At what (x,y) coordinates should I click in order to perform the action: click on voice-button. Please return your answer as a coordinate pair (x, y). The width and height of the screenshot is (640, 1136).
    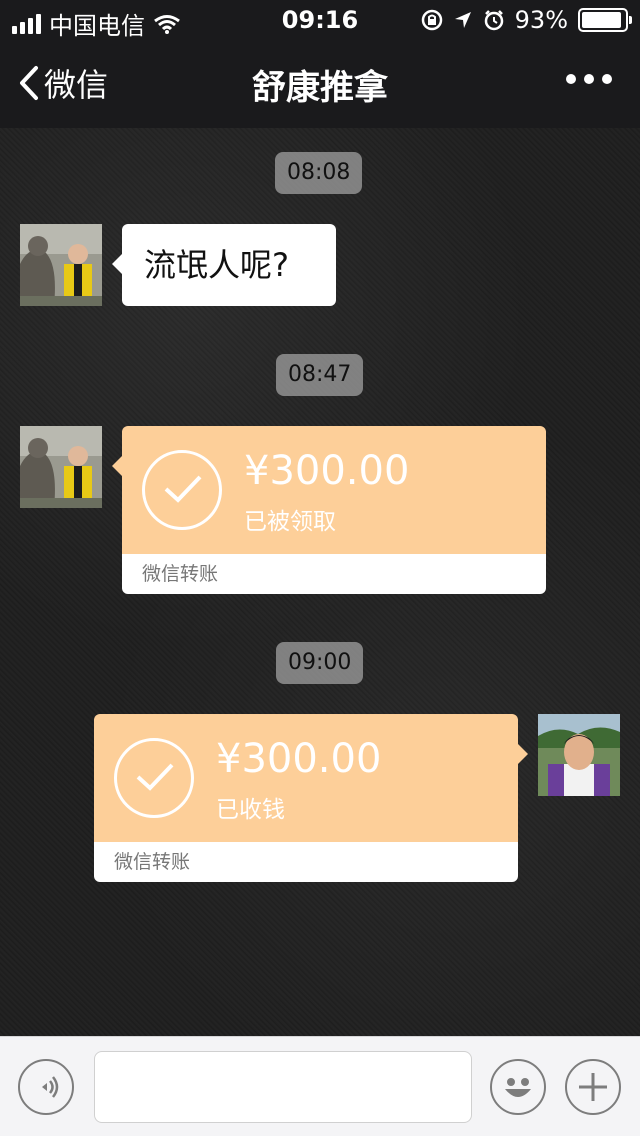
    Looking at the image, I should click on (46, 1087).